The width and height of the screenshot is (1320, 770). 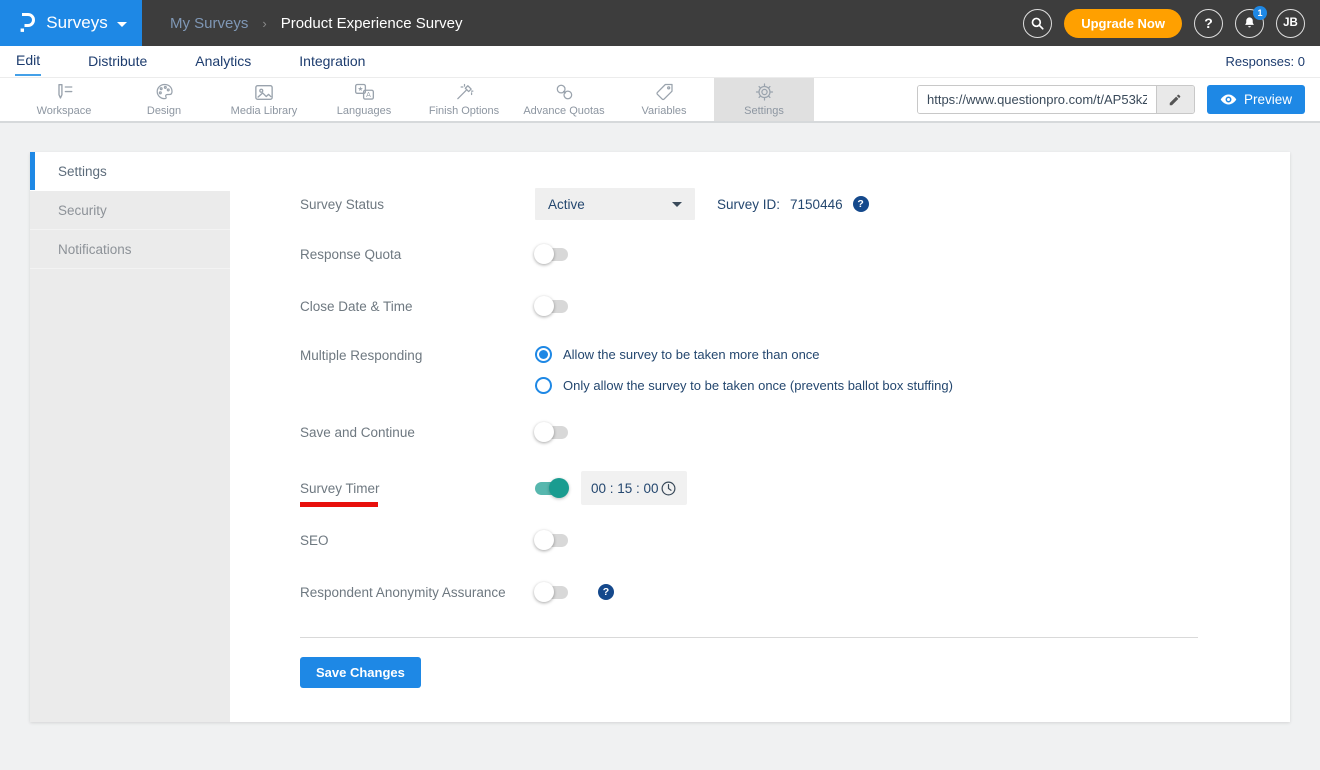 I want to click on save-and-continue-toggle, so click(x=551, y=432).